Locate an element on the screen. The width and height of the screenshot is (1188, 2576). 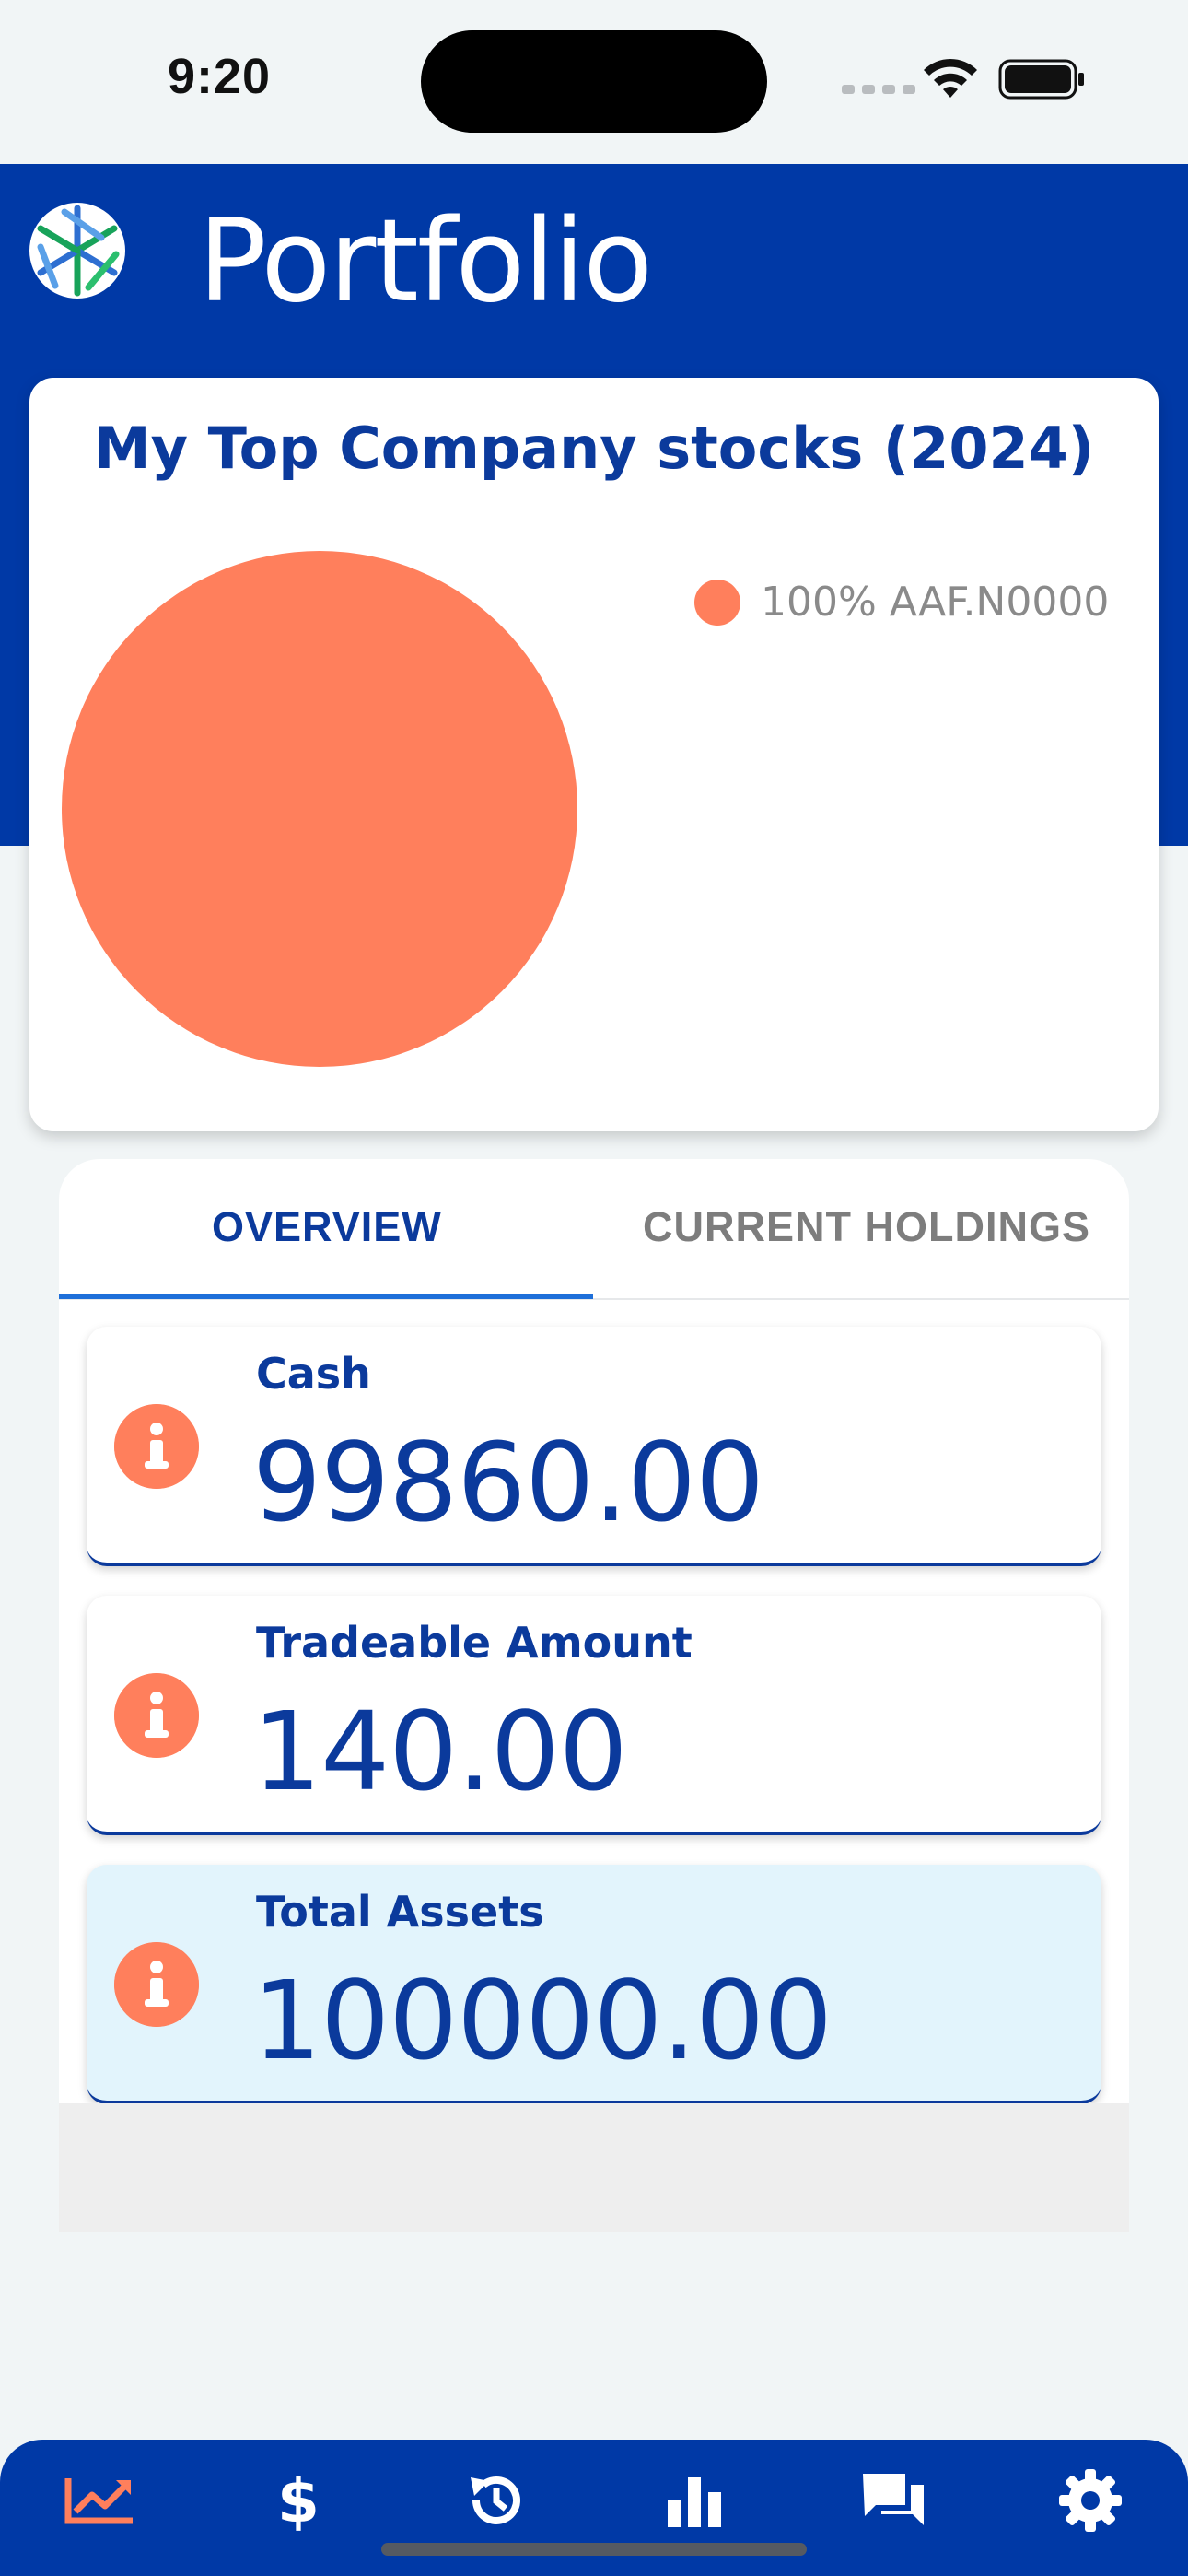
tradeable-amount-card: Tradeable Amount 140.00 is located at coordinates (594, 1715).